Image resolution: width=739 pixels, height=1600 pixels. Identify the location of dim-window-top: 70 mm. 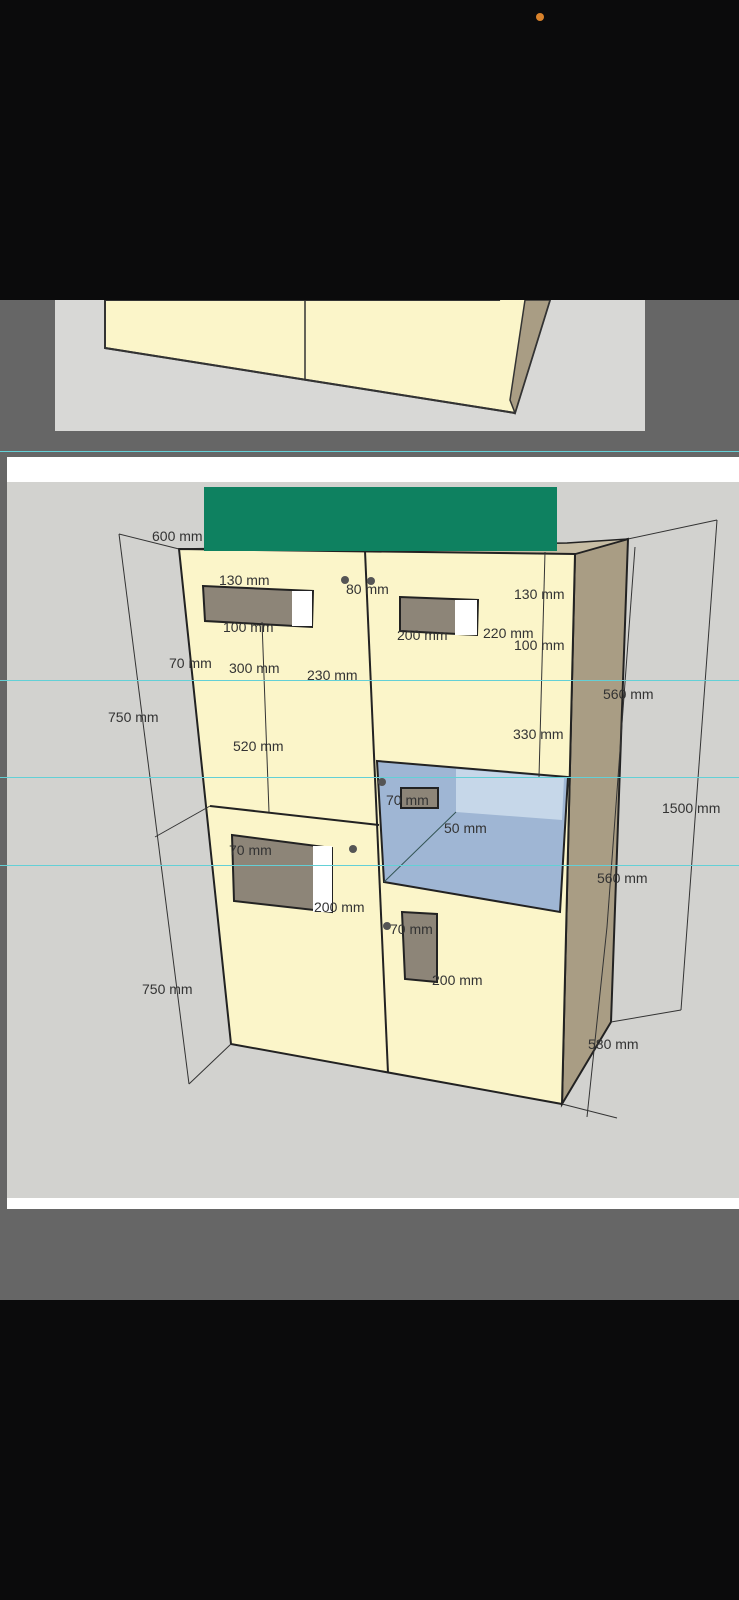
(407, 800).